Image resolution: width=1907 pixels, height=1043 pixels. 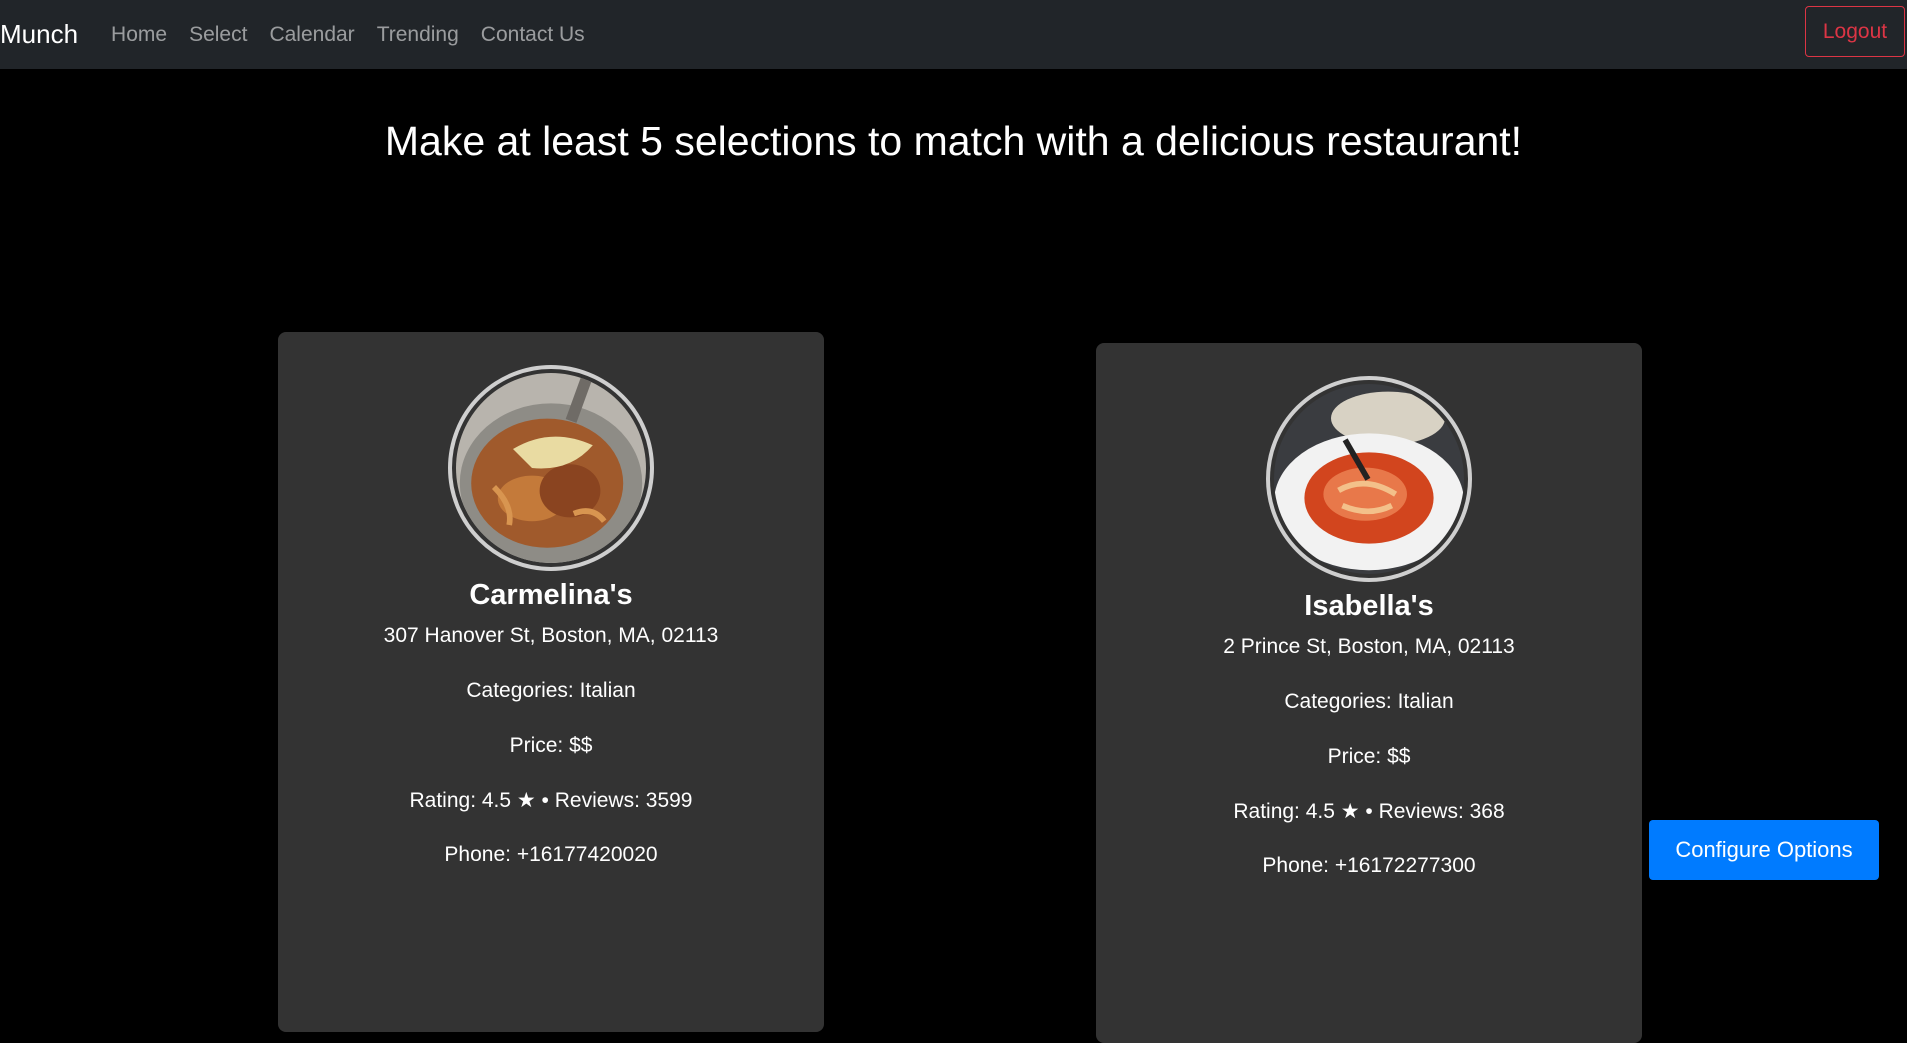 What do you see at coordinates (1369, 865) in the screenshot?
I see `restaurant-phone: Phone: +16172277300` at bounding box center [1369, 865].